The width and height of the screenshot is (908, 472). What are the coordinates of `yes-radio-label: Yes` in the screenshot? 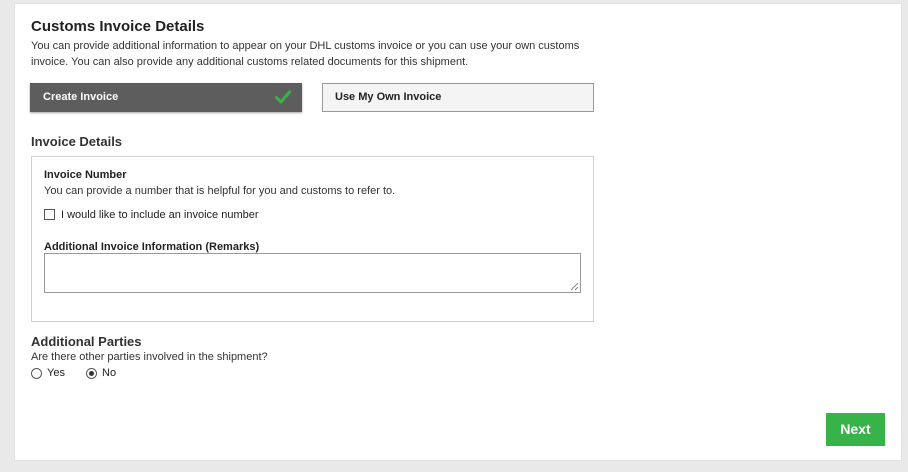 It's located at (56, 373).